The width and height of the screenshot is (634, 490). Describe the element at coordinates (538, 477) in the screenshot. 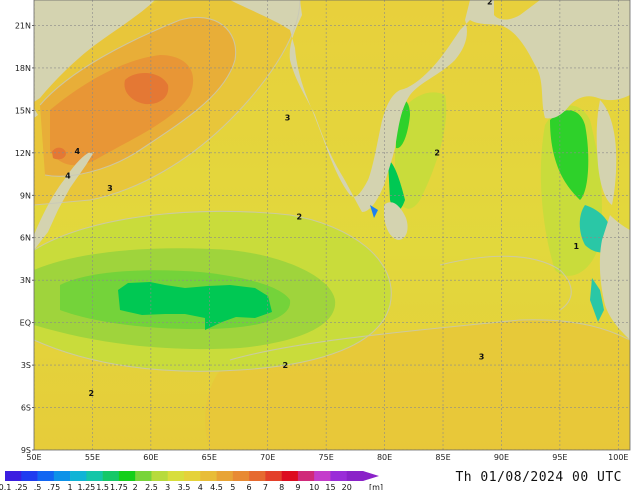

I see `forecast-timestamp: Th 01/08/2024 00 UTC` at that location.